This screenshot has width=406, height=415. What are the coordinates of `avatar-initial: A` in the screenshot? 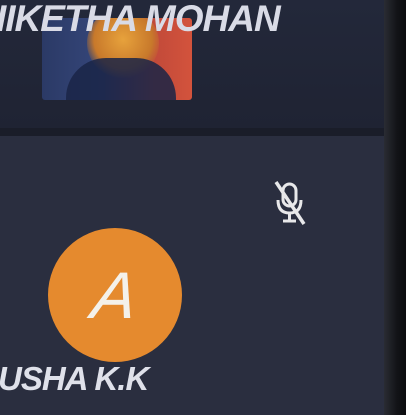 It's located at (115, 295).